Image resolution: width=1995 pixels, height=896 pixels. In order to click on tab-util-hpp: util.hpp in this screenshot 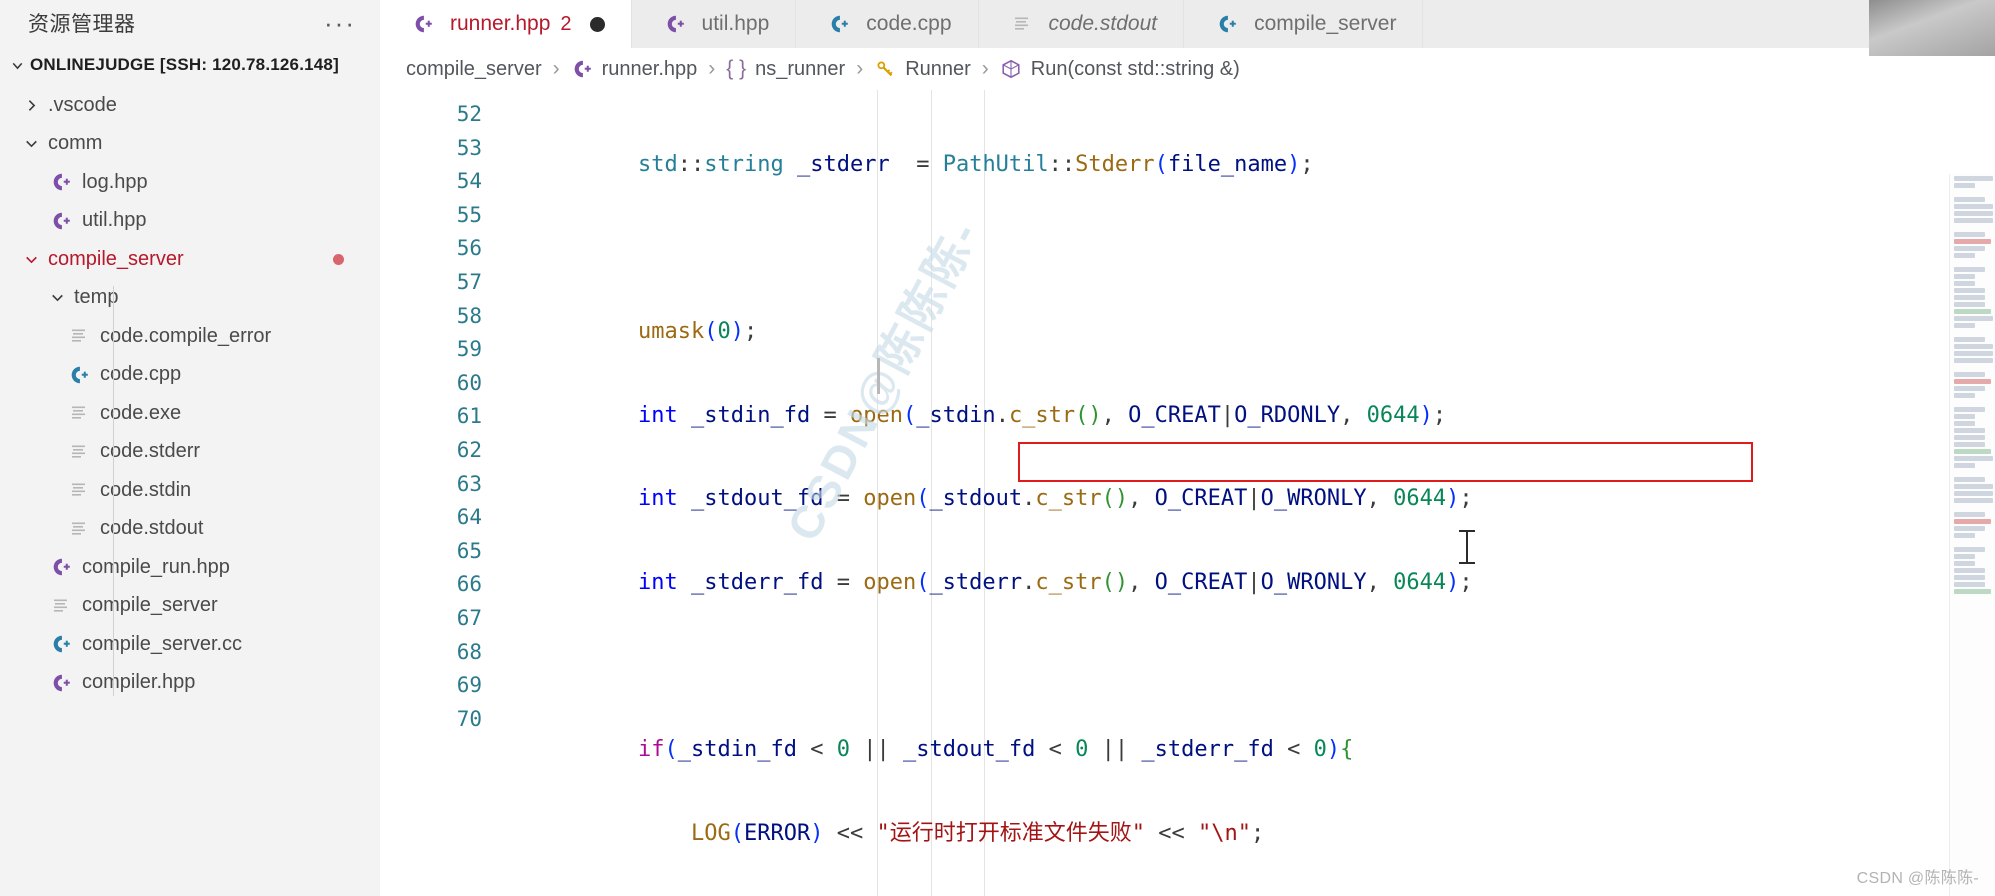, I will do `click(714, 24)`.